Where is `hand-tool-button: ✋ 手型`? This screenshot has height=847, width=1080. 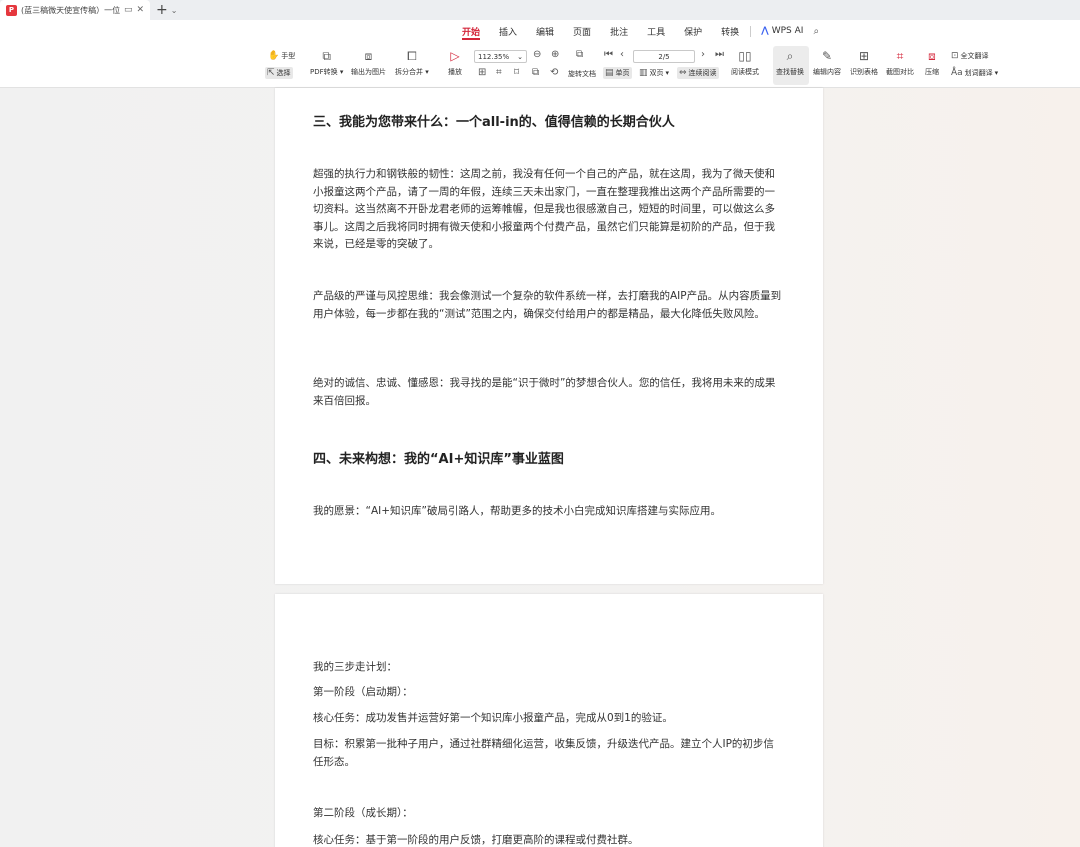
hand-tool-button: ✋ 手型 is located at coordinates (281, 56).